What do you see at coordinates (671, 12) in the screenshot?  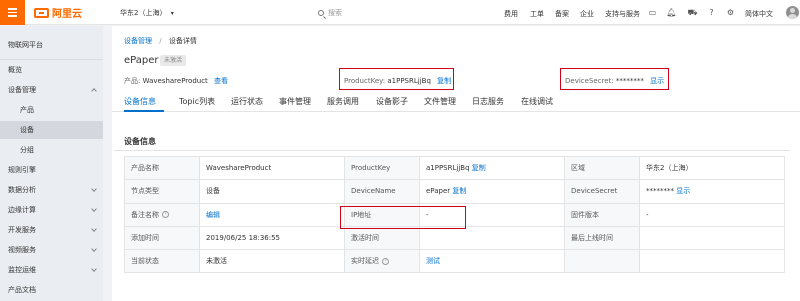 I see `bell-icon: 🔔︎` at bounding box center [671, 12].